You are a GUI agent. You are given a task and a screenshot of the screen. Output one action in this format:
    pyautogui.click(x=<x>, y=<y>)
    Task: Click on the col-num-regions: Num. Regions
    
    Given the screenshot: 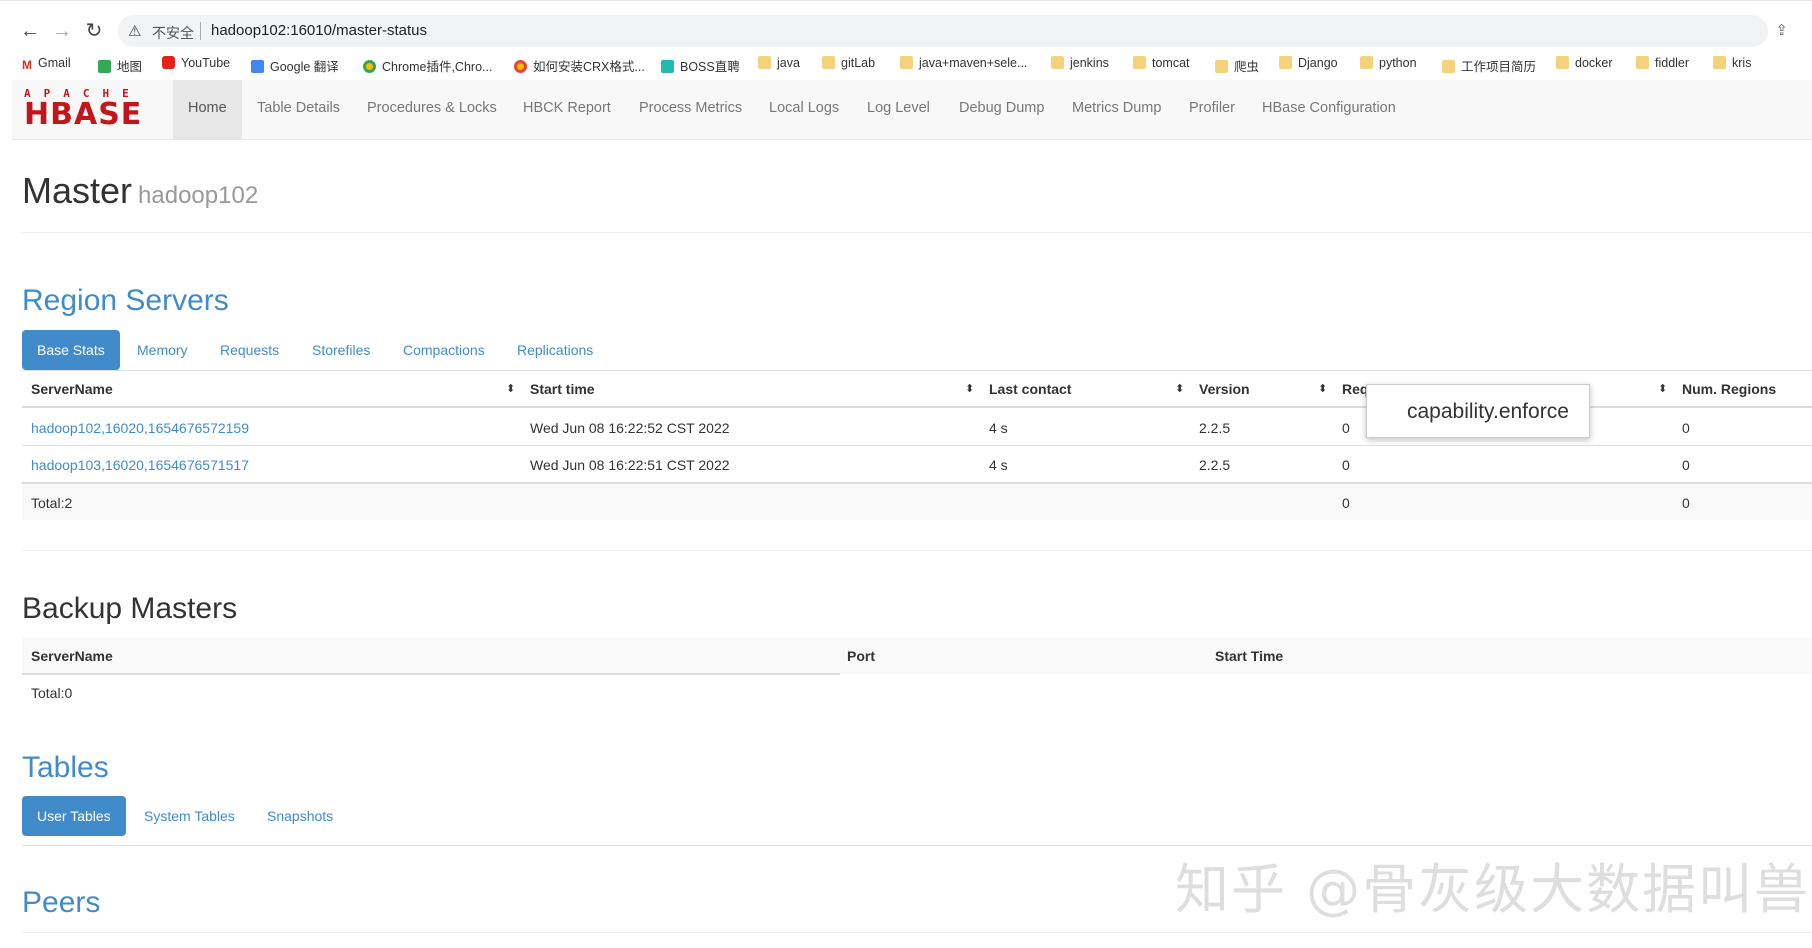 What is the action you would take?
    pyautogui.click(x=1729, y=389)
    